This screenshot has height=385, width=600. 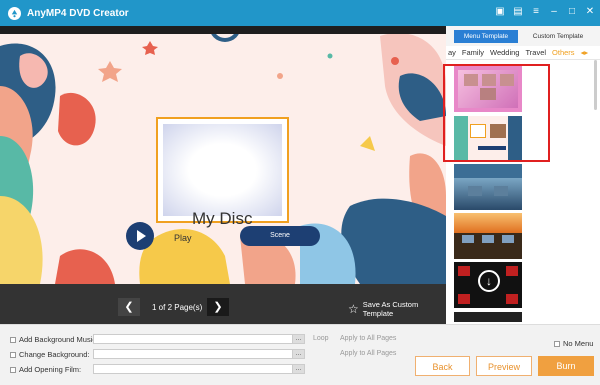 I want to click on maximize-icon: □, so click(x=572, y=12).